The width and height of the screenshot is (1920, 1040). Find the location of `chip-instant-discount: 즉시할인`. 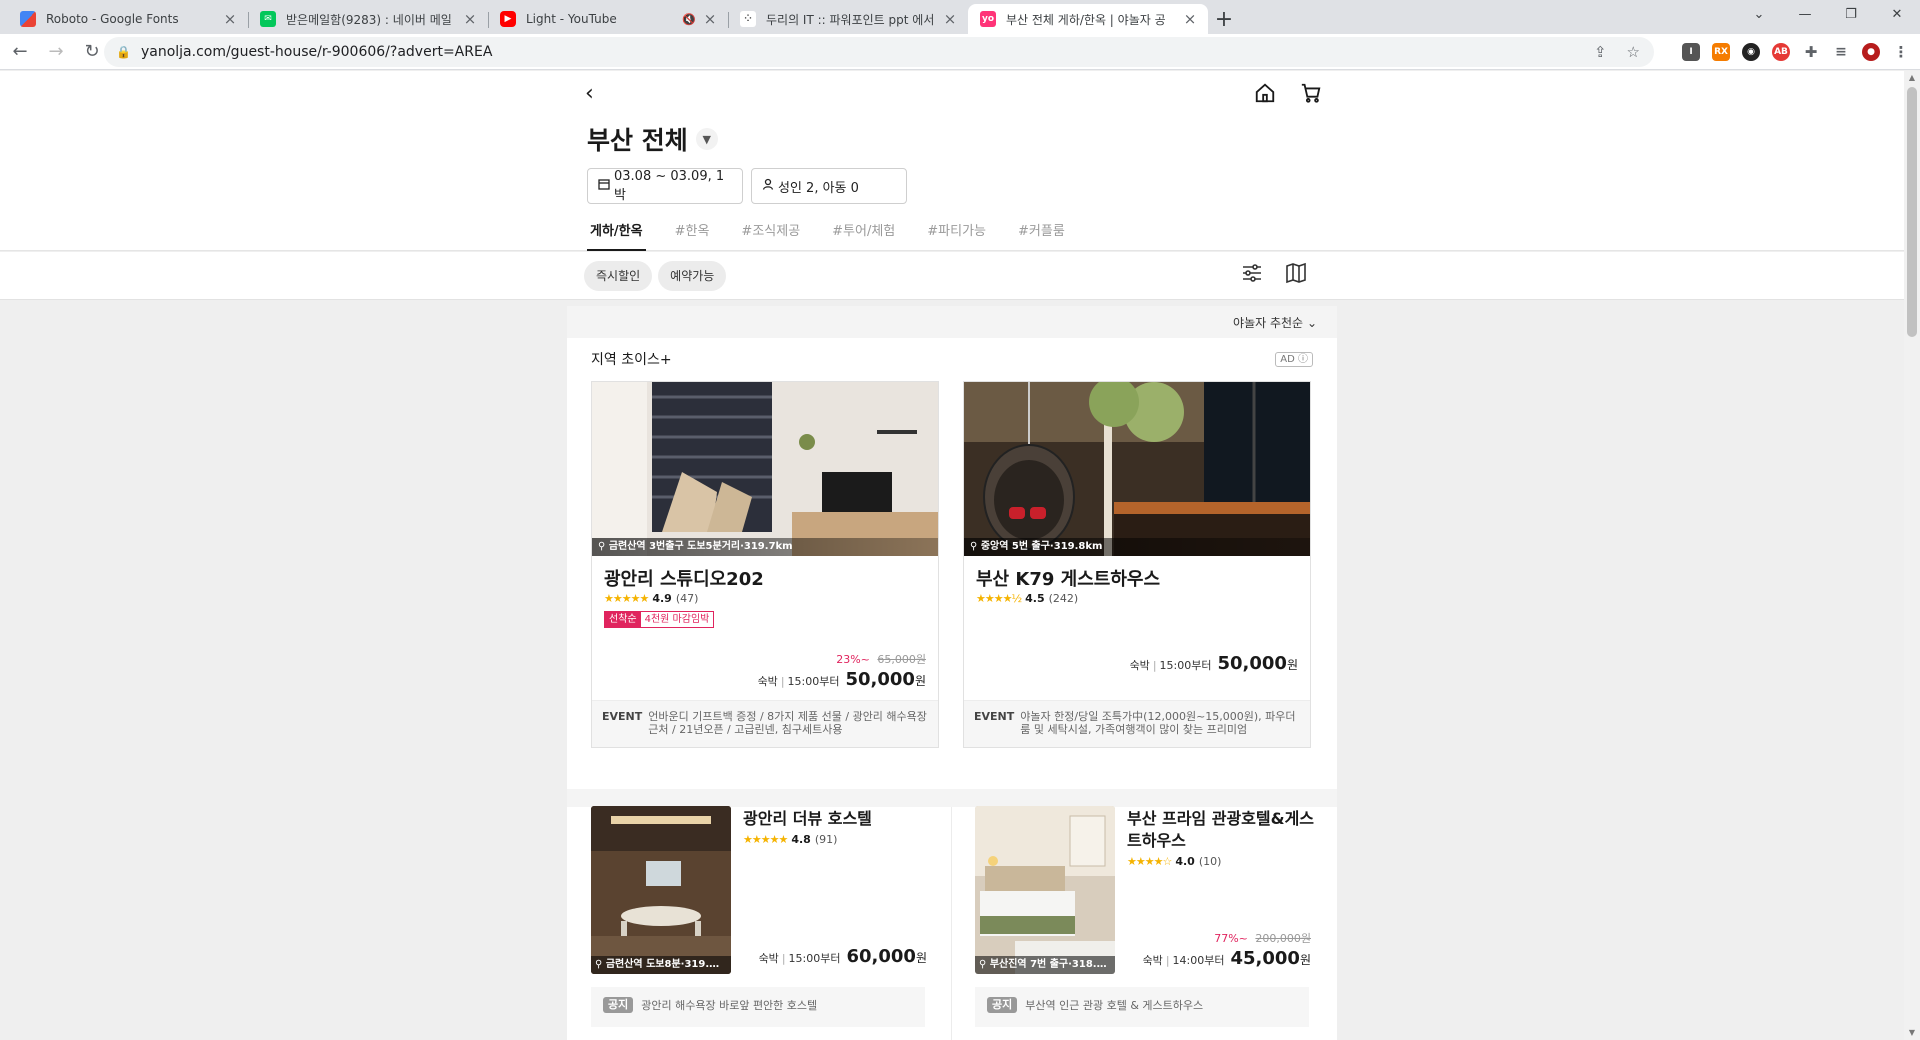

chip-instant-discount: 즉시할인 is located at coordinates (618, 276).